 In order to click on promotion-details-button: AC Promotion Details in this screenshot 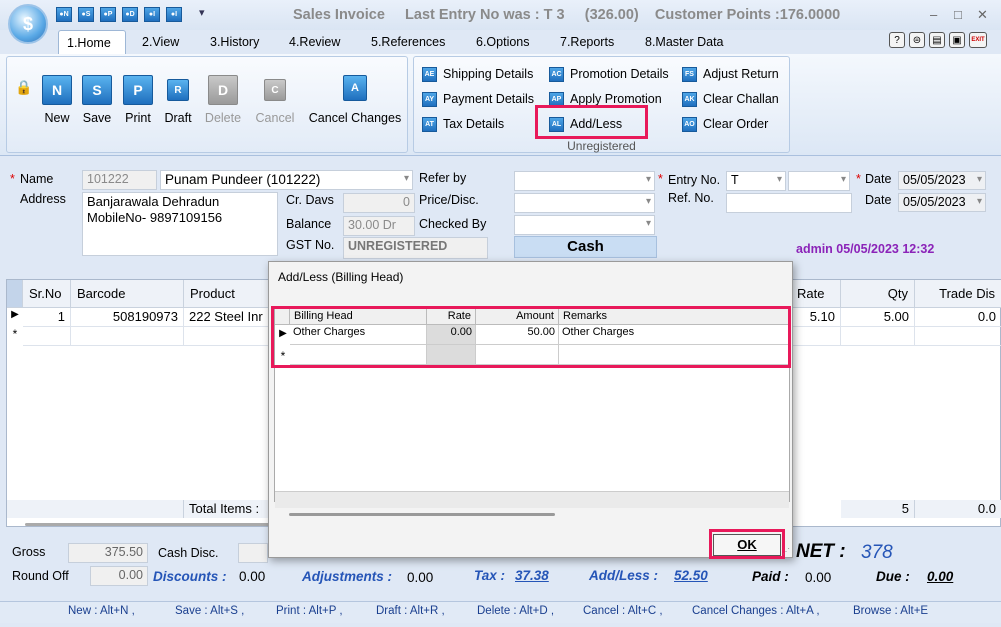, I will do `click(609, 74)`.